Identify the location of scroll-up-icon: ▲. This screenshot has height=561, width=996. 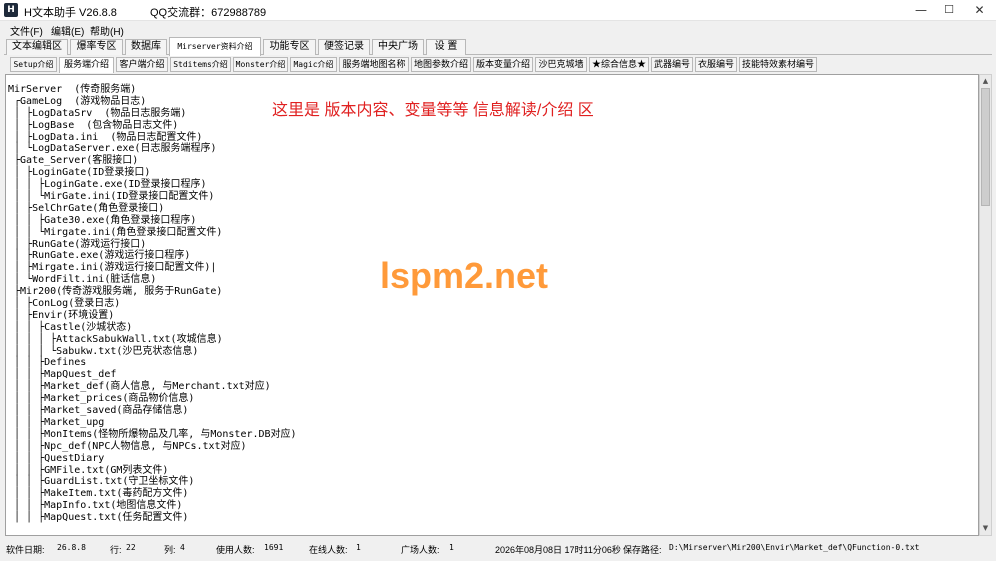
(985, 81).